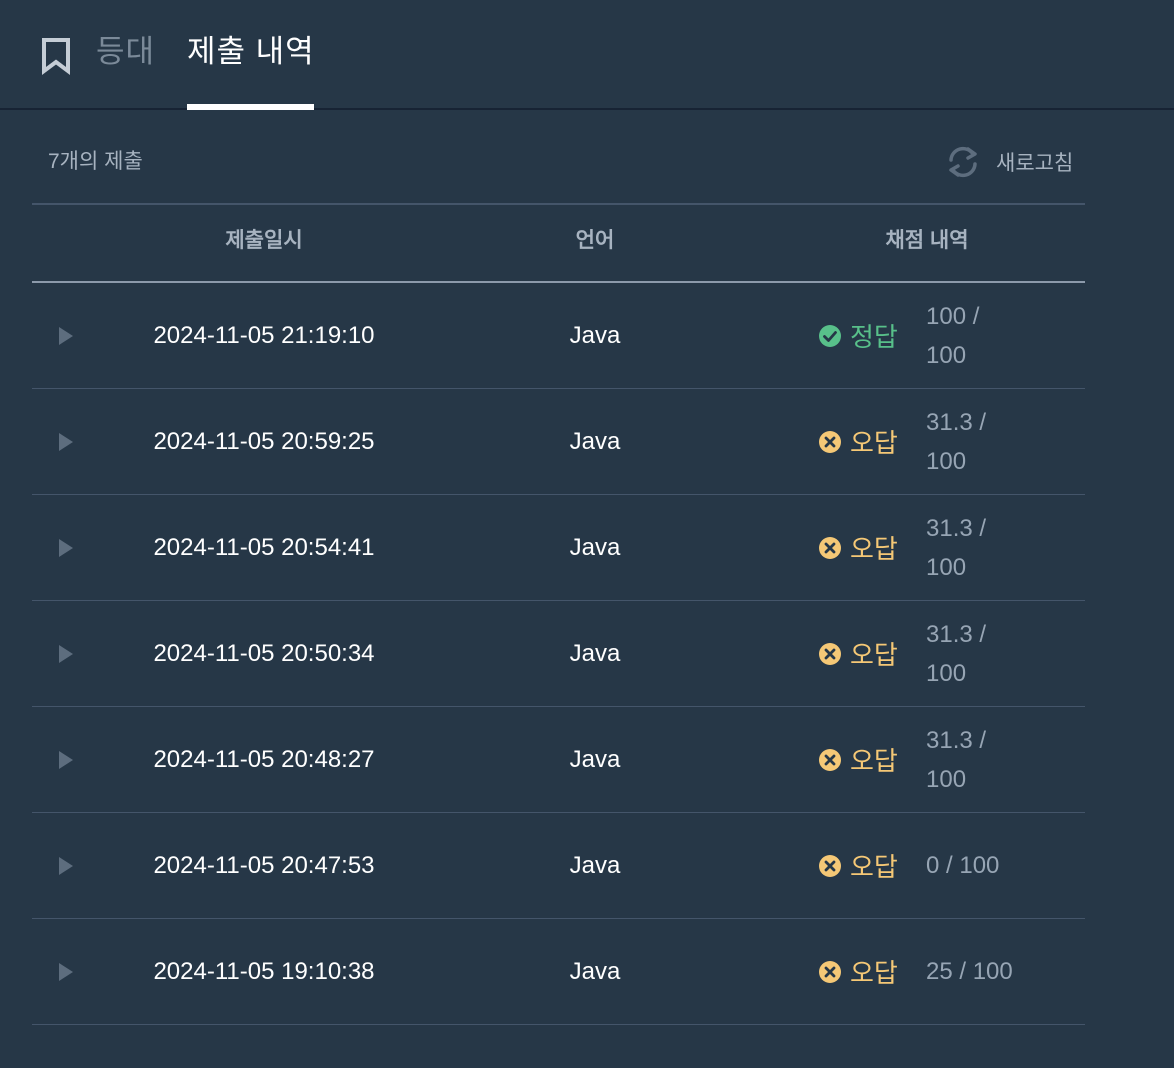 The width and height of the screenshot is (1174, 1068). Describe the element at coordinates (251, 52) in the screenshot. I see `tab-submission-history: 제출 내역` at that location.